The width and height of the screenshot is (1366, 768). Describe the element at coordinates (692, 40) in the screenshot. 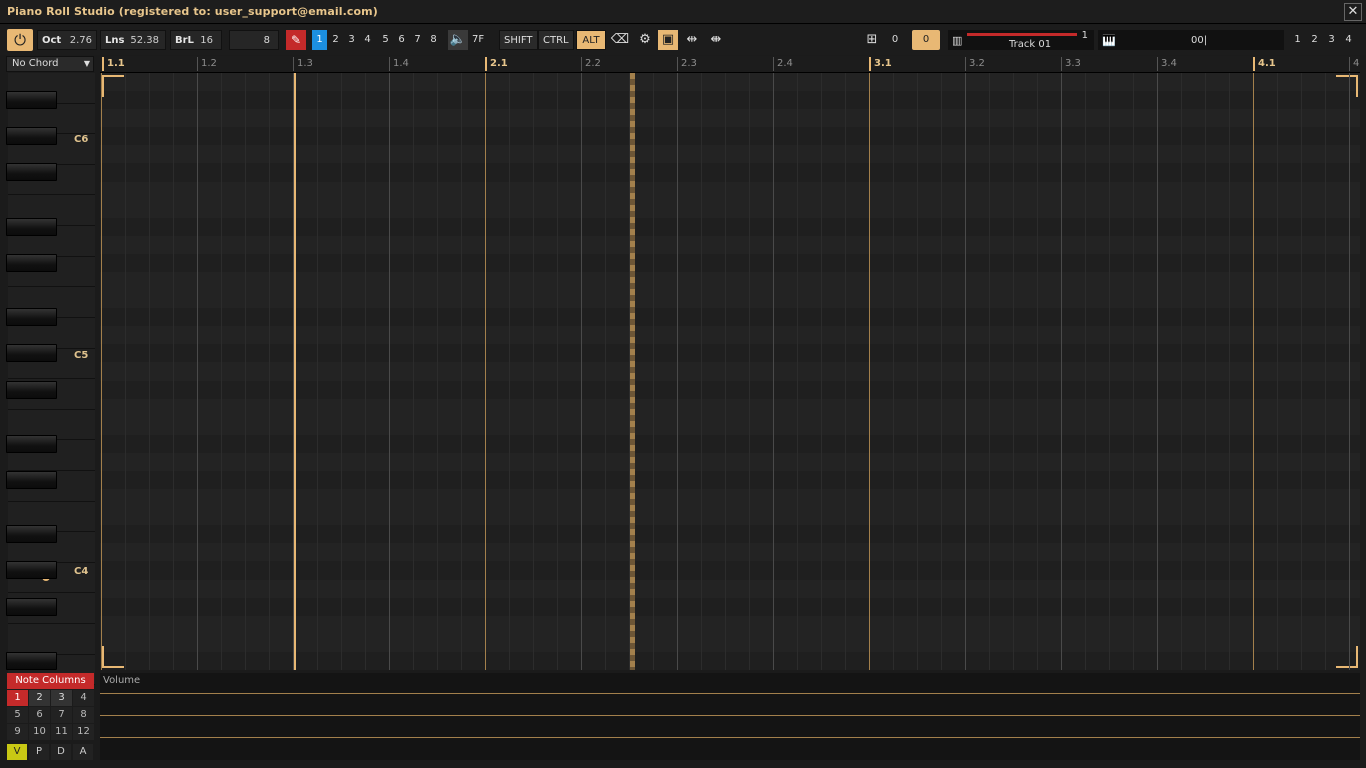

I see `split-icon: ⇹` at that location.